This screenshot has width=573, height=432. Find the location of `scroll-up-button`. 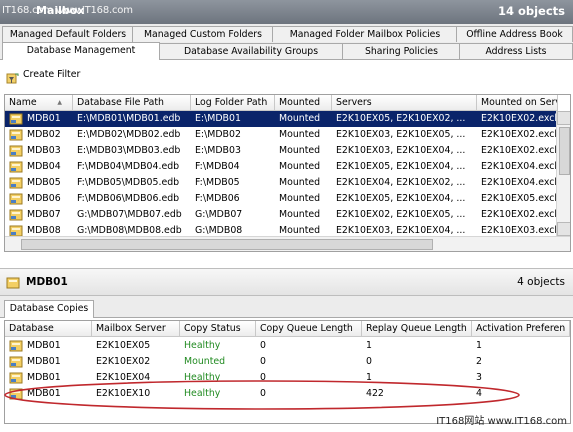

scroll-up-button is located at coordinates (563, 118).